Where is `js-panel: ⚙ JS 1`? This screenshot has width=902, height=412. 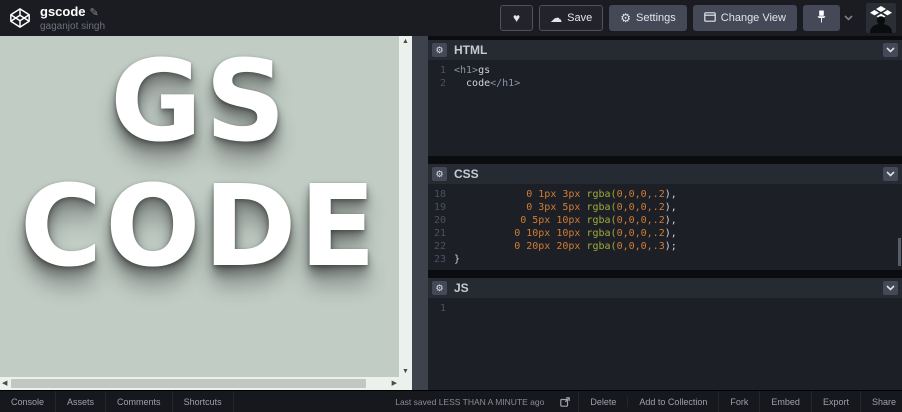 js-panel: ⚙ JS 1 is located at coordinates (665, 334).